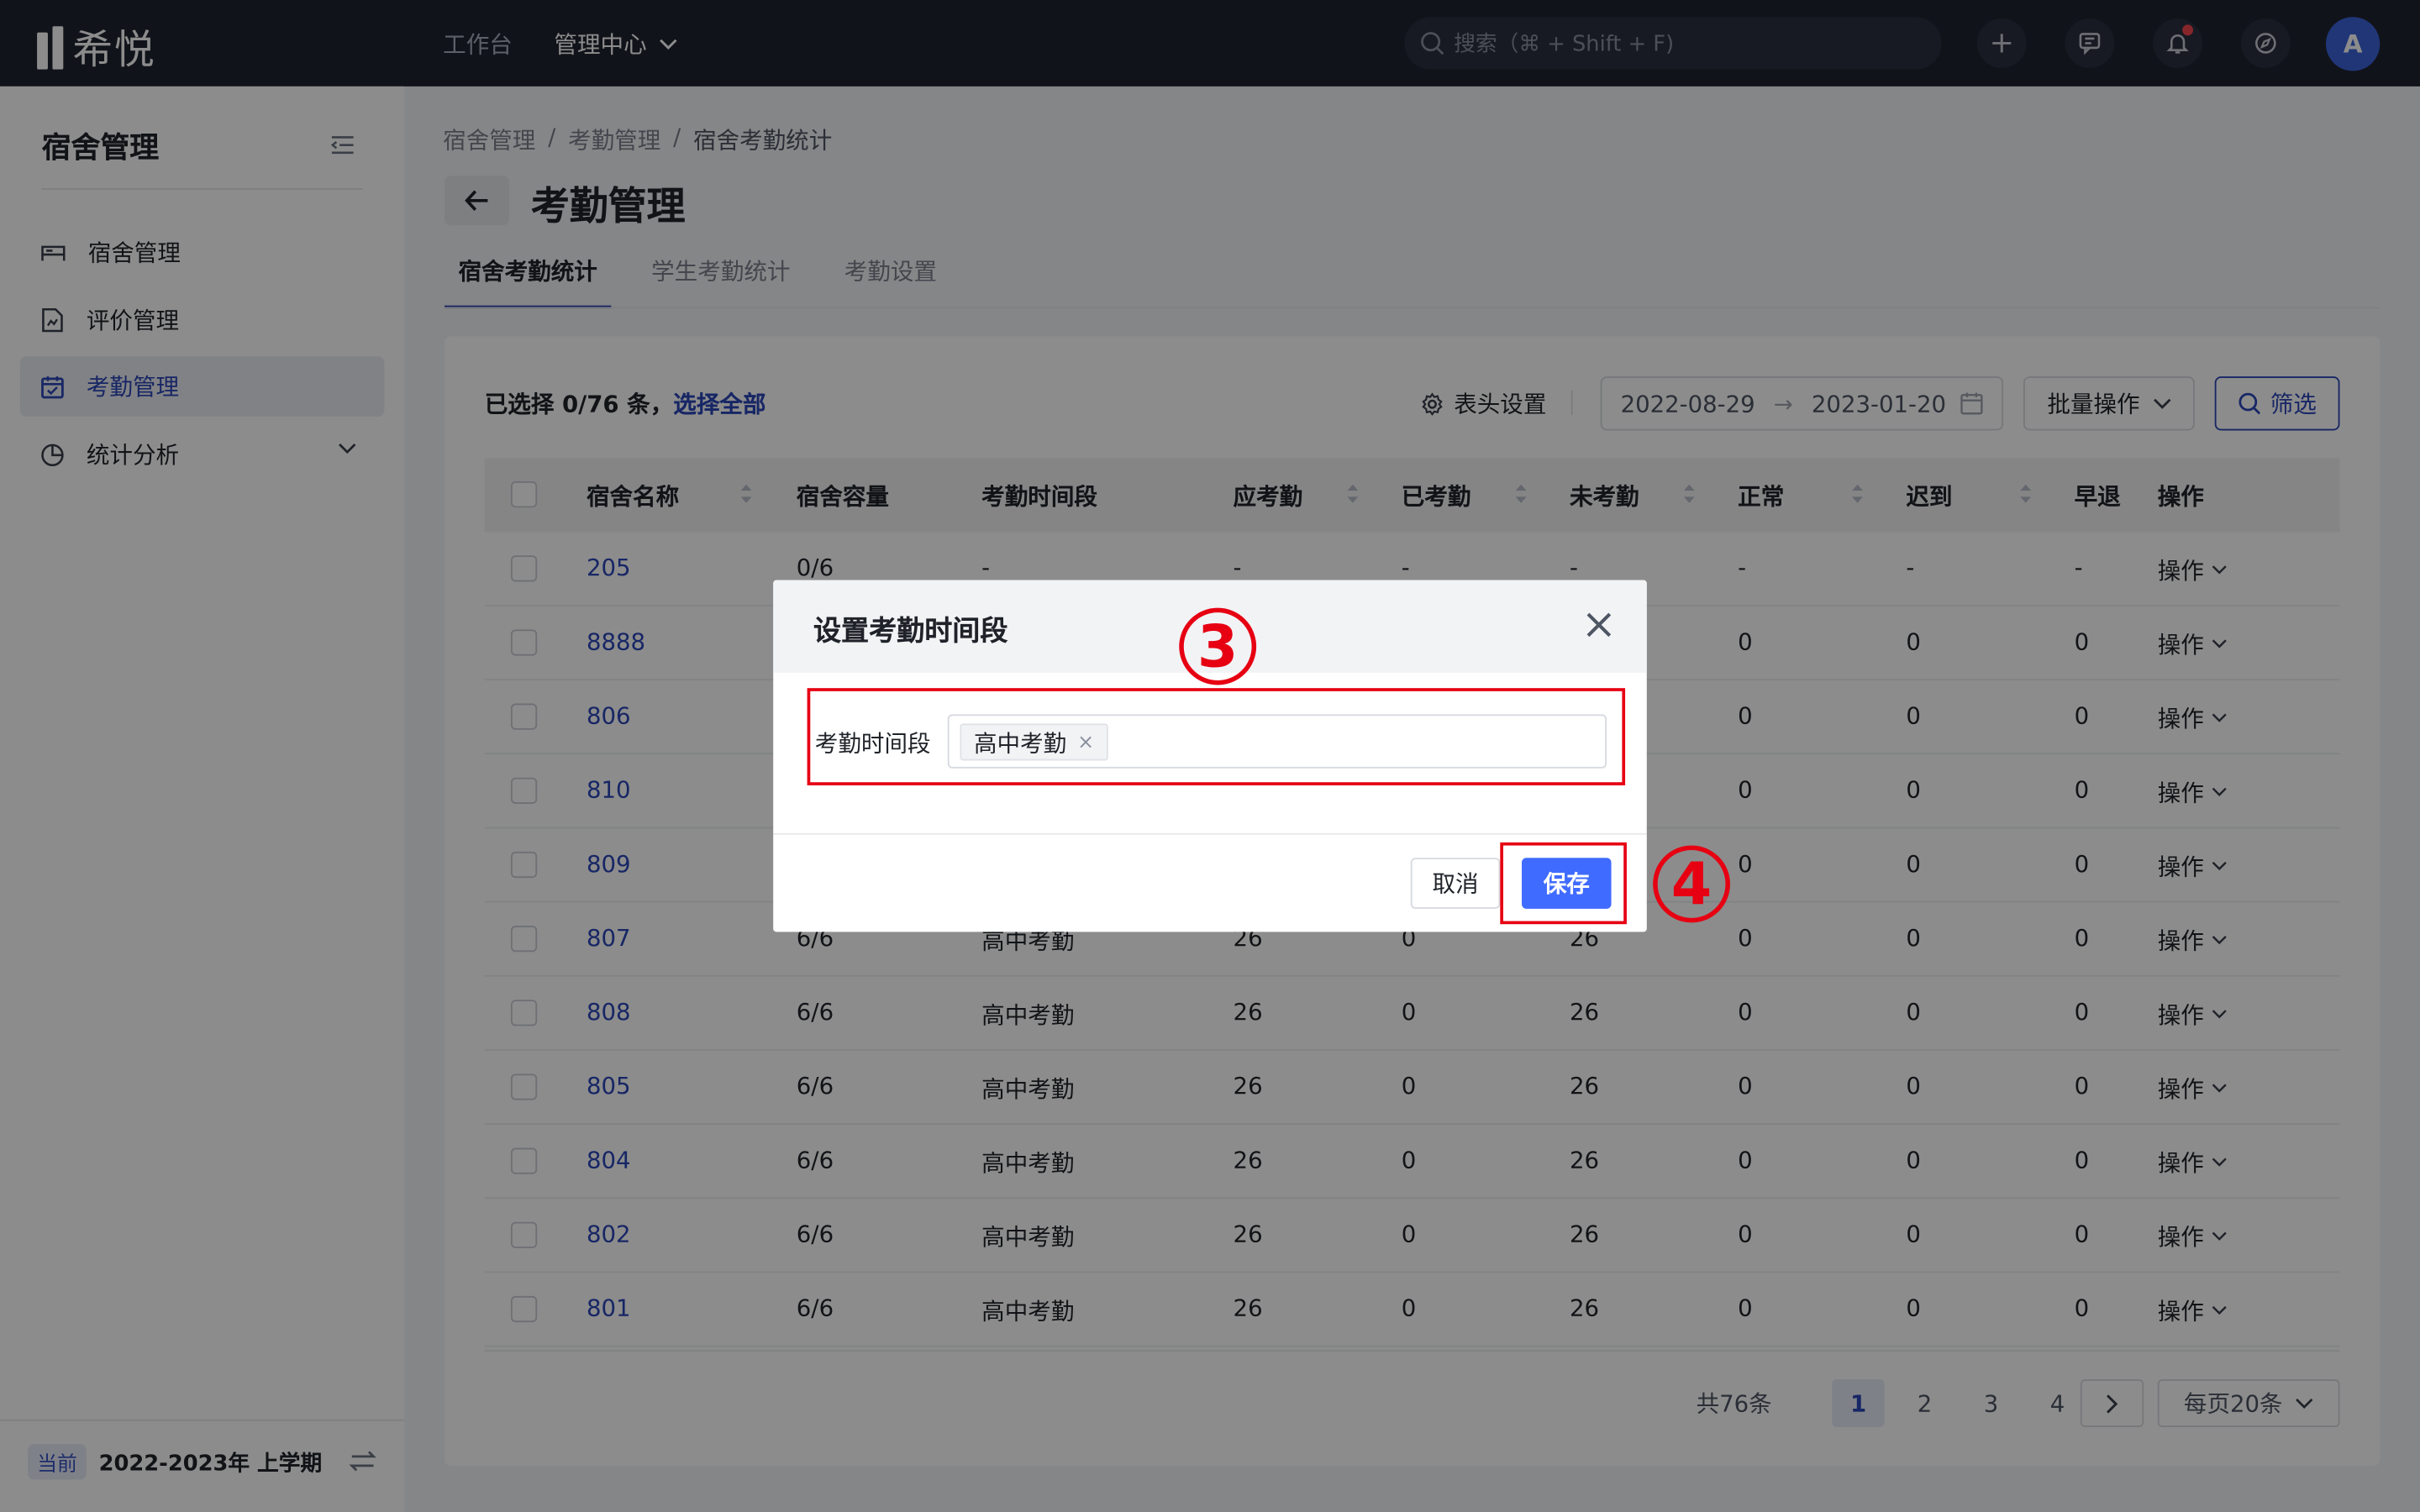  What do you see at coordinates (1691, 884) in the screenshot?
I see `annotation-step4-number: 4` at bounding box center [1691, 884].